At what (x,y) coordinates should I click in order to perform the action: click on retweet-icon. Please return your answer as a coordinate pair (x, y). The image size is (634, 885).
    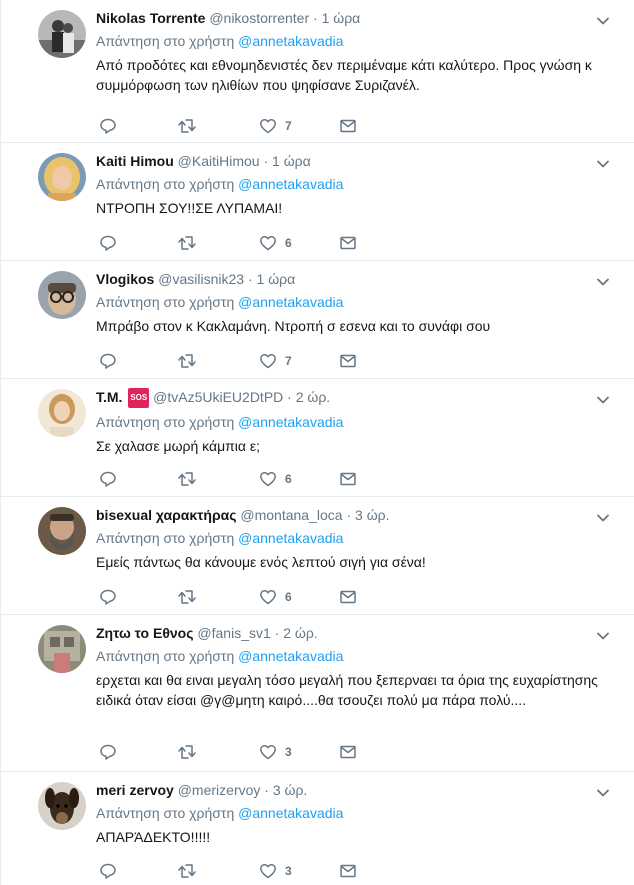
    Looking at the image, I should click on (187, 597).